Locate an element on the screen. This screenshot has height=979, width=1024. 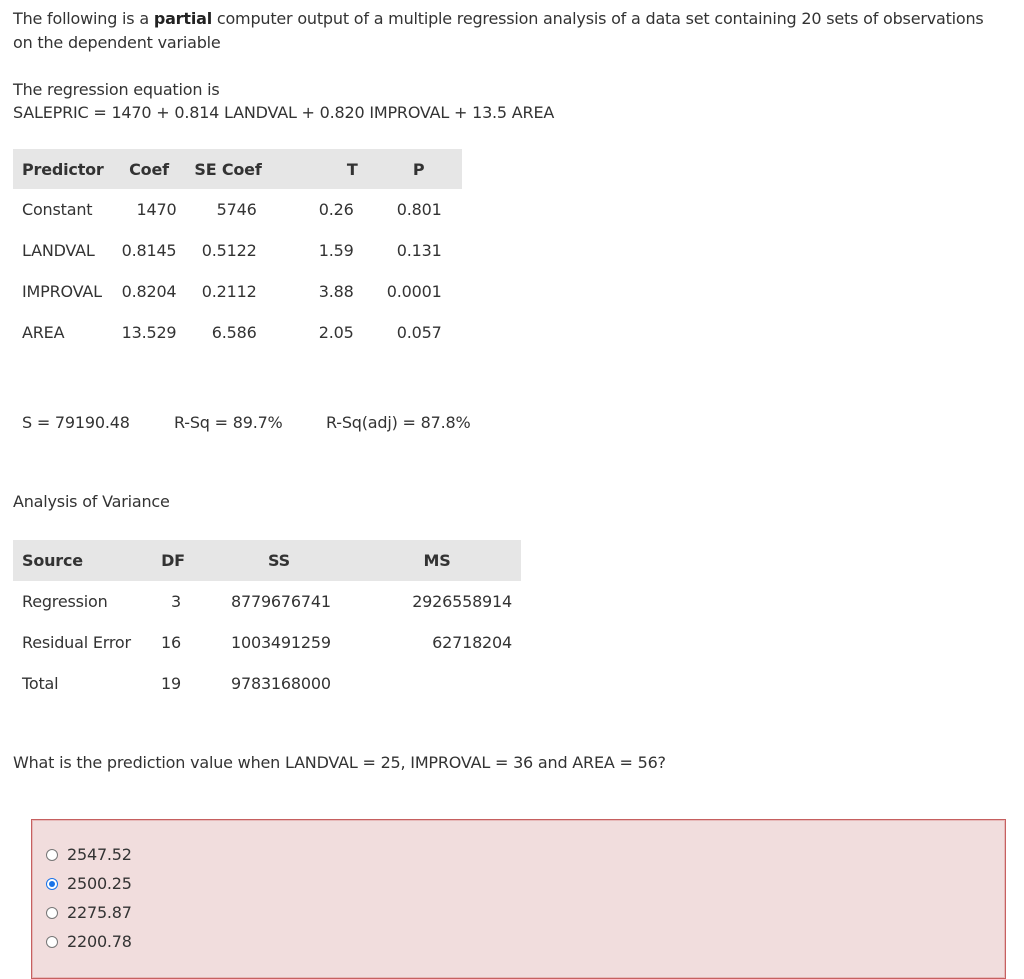
header-se-coef: SE Coef is located at coordinates (228, 169).